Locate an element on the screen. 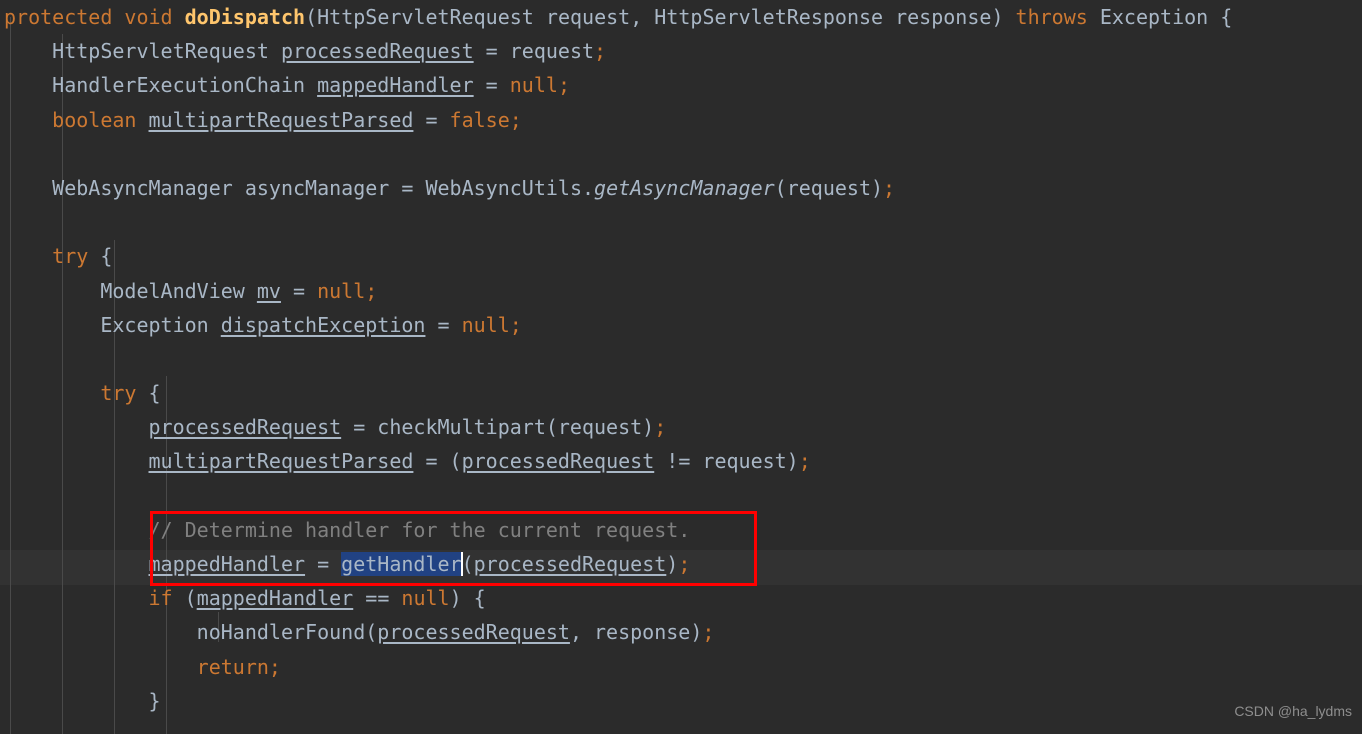  code-line: ModelAndView mv = null; is located at coordinates (681, 291).